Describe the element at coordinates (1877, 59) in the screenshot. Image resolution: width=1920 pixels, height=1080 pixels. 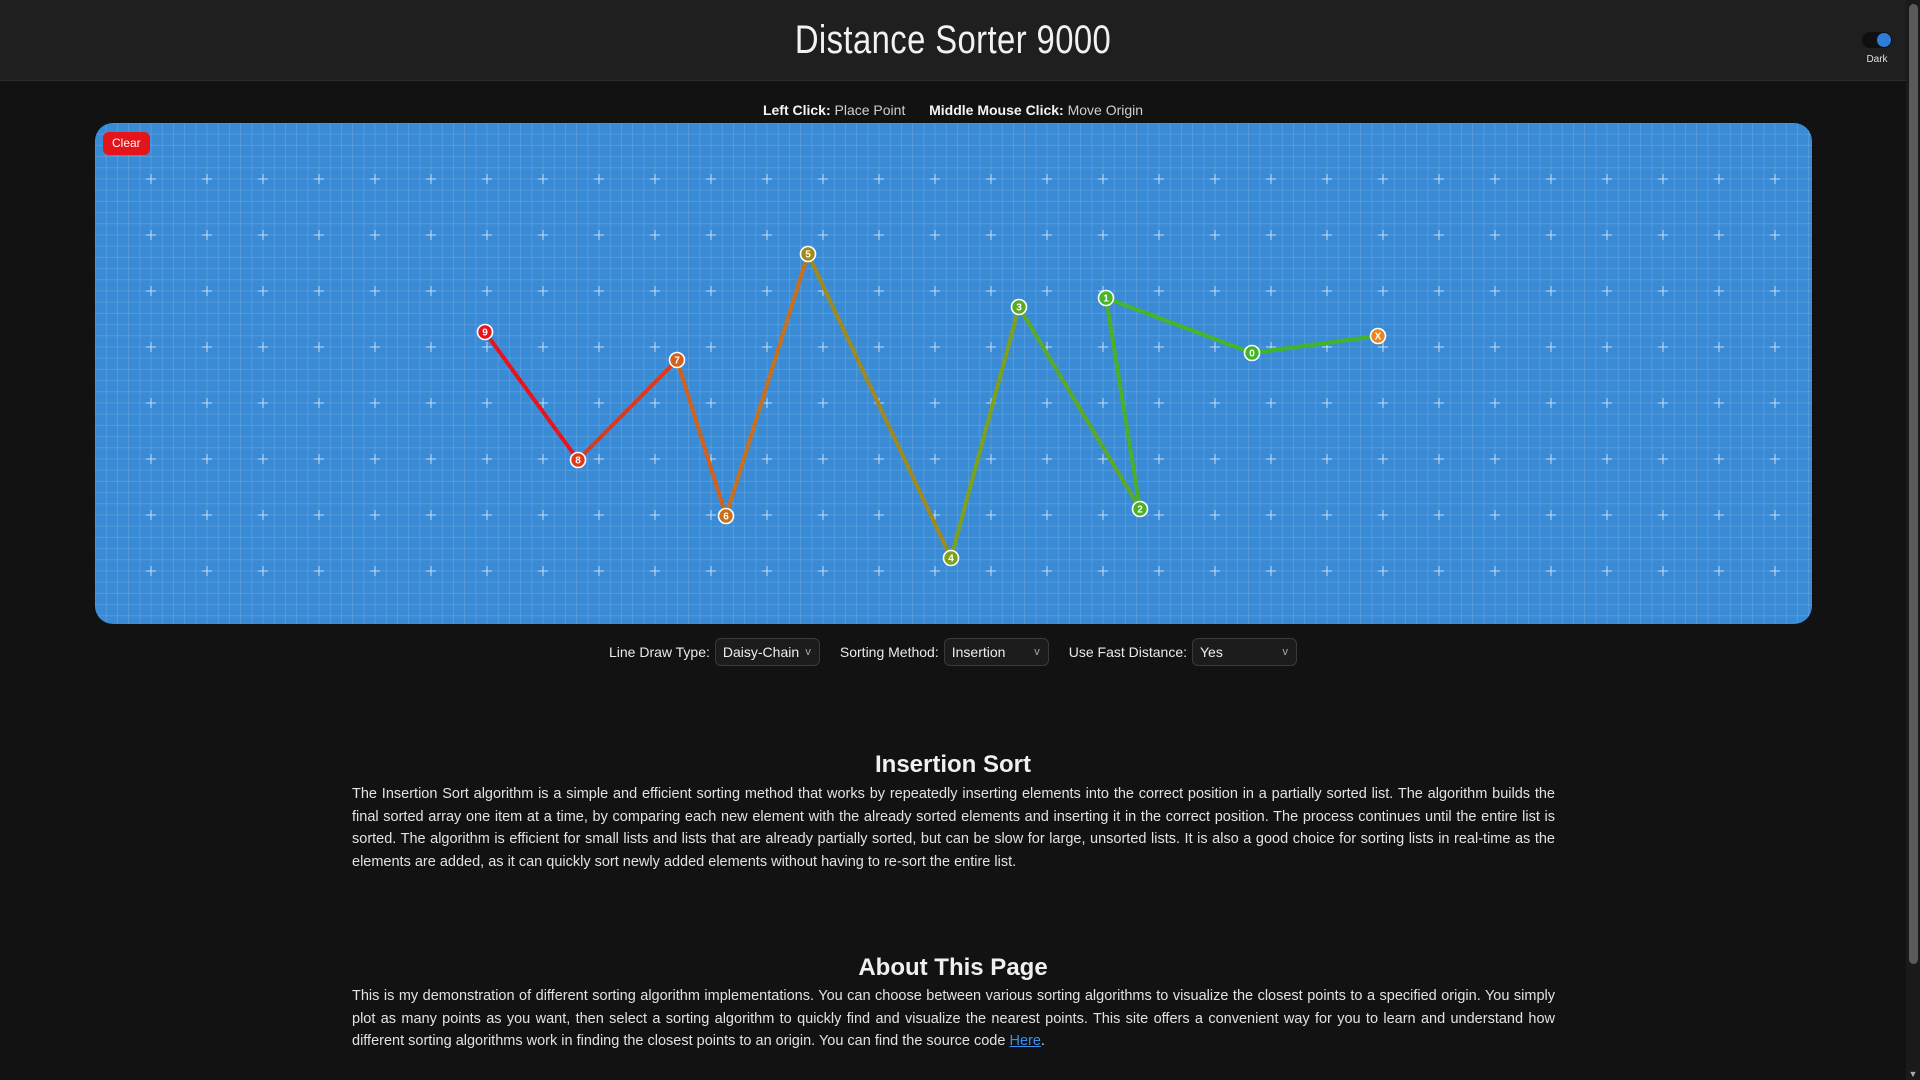
I see `theme-label: Dark` at that location.